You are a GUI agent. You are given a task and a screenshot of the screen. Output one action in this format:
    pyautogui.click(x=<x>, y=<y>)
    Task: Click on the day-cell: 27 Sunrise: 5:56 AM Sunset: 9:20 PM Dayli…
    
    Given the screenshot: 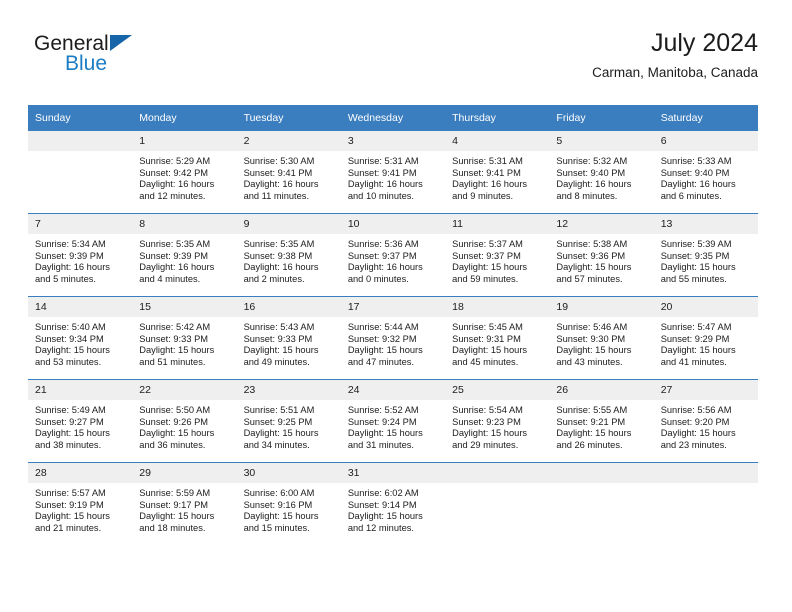 What is the action you would take?
    pyautogui.click(x=705, y=421)
    